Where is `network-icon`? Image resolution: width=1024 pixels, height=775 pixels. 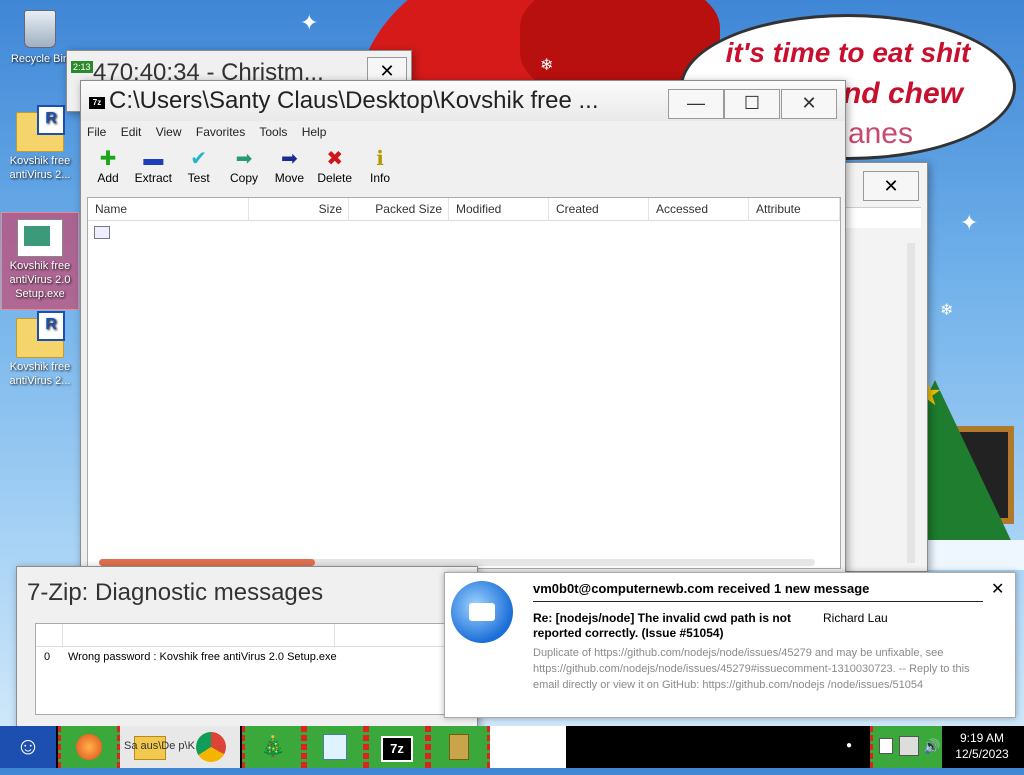 network-icon is located at coordinates (909, 746).